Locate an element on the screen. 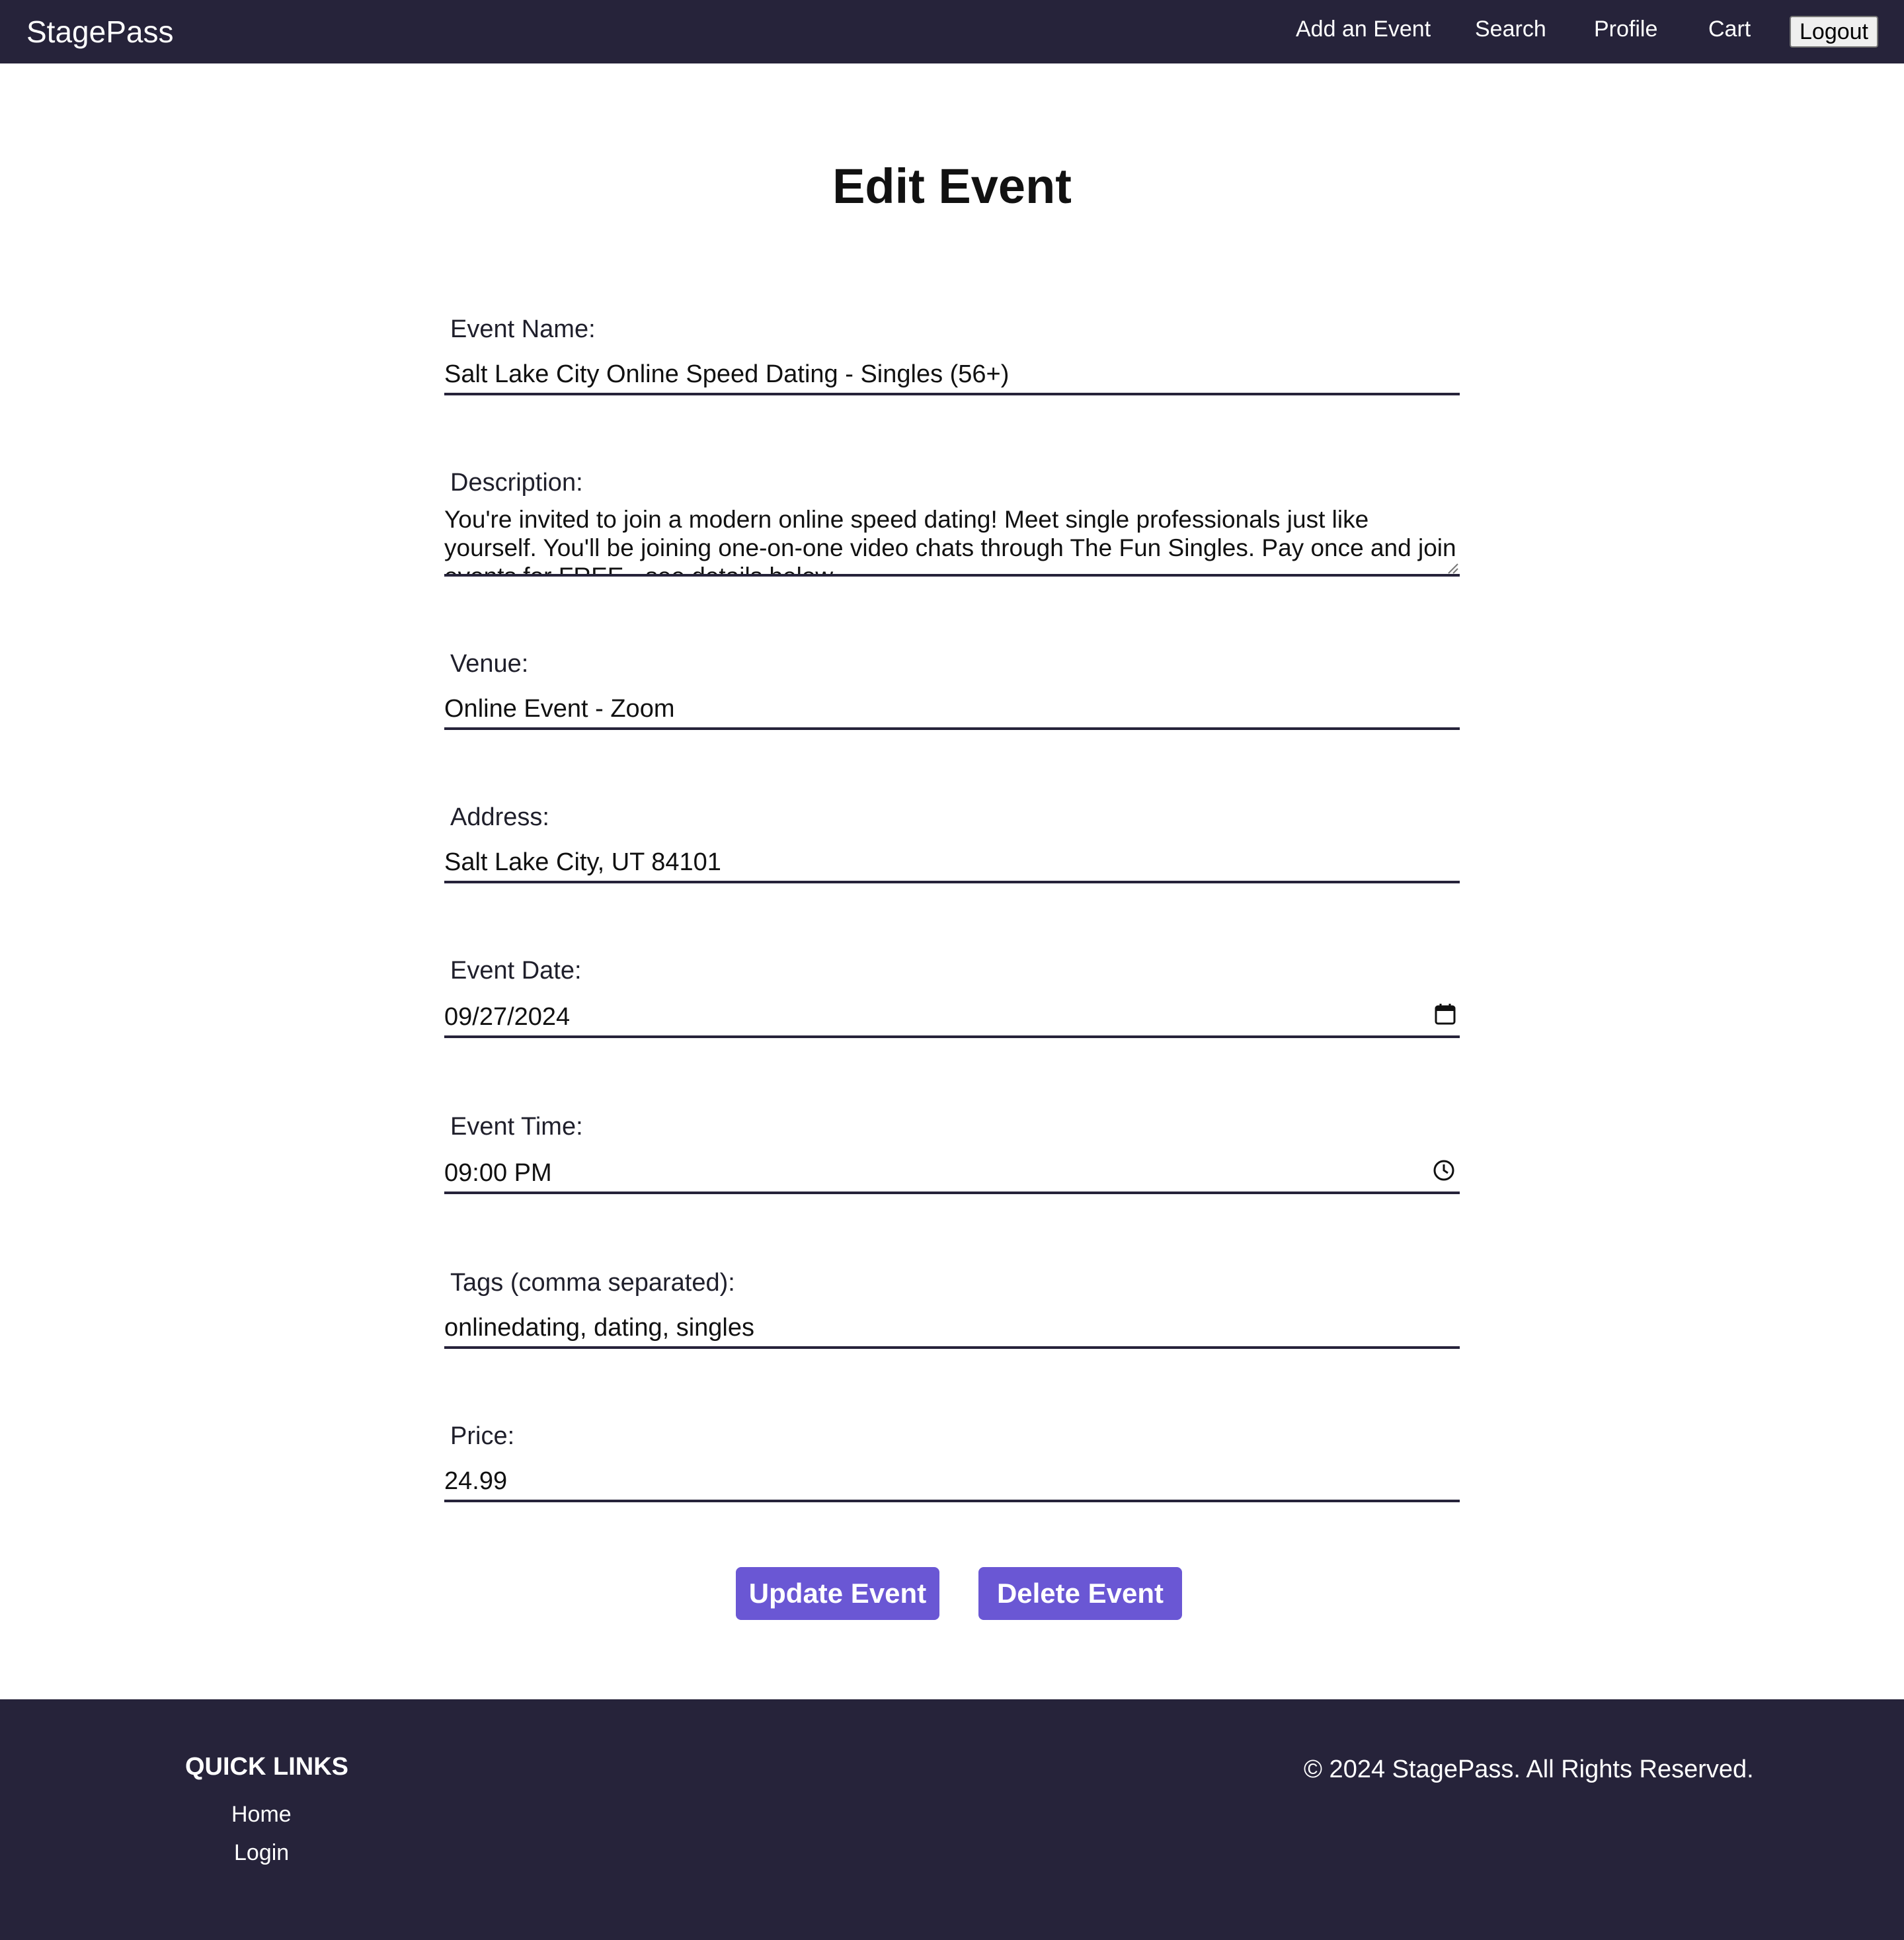  event-date-label: Event Date: is located at coordinates (516, 971).